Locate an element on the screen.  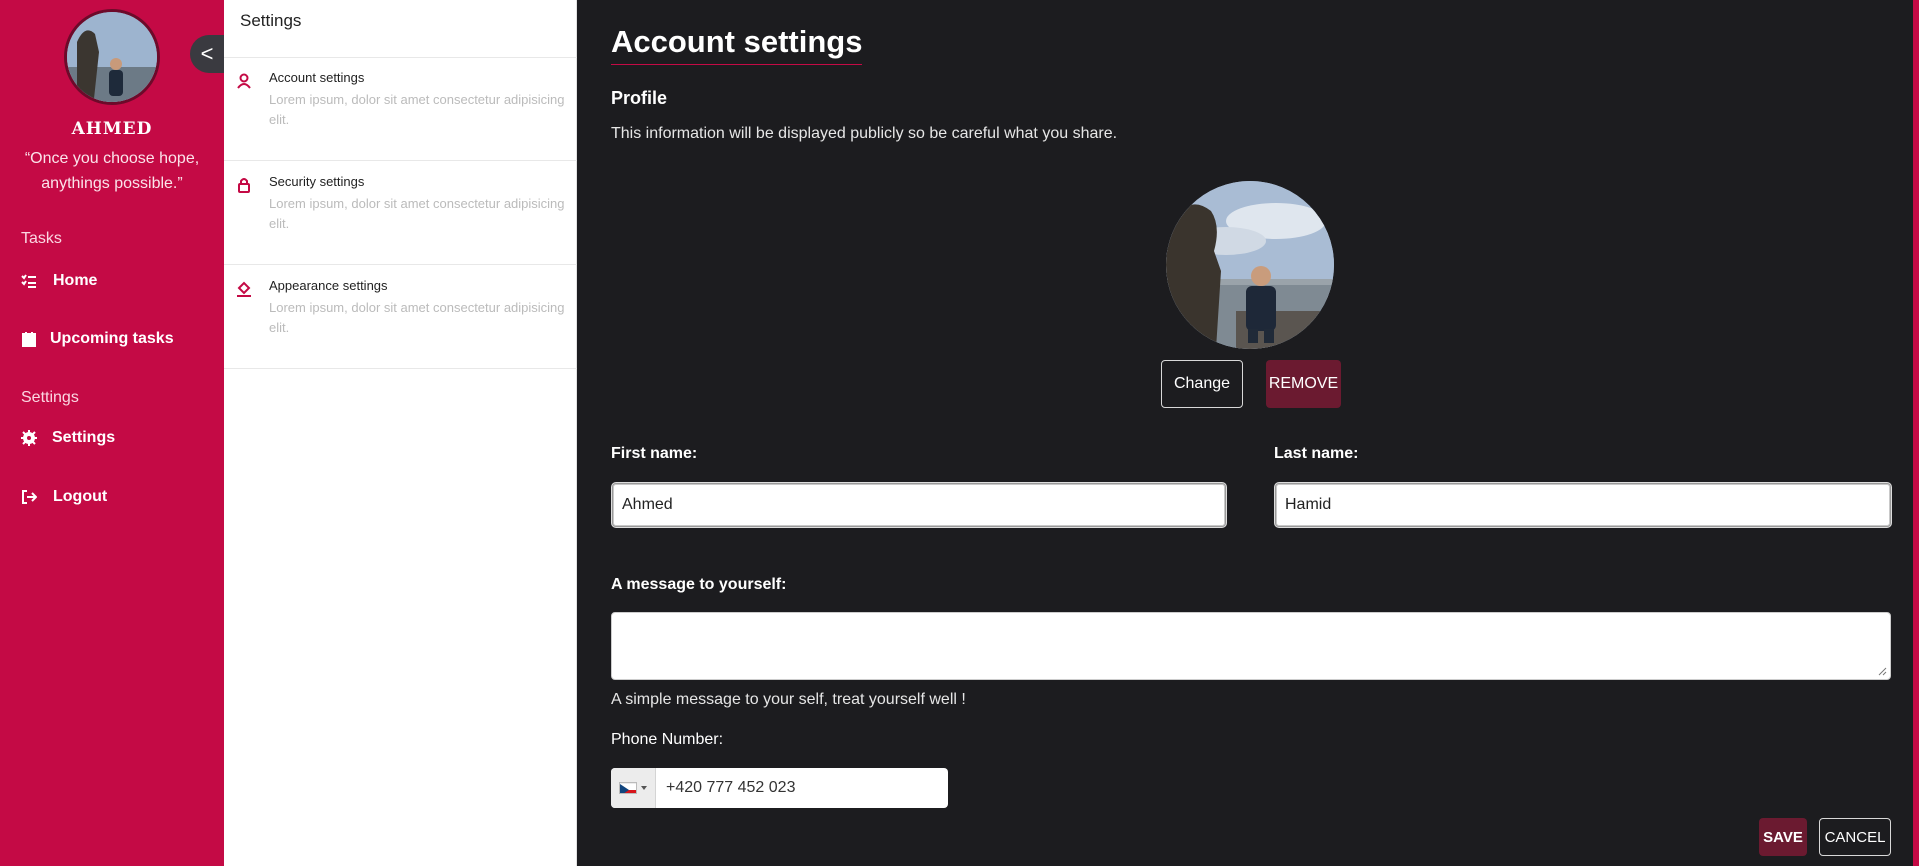
caret-down-icon is located at coordinates (644, 788).